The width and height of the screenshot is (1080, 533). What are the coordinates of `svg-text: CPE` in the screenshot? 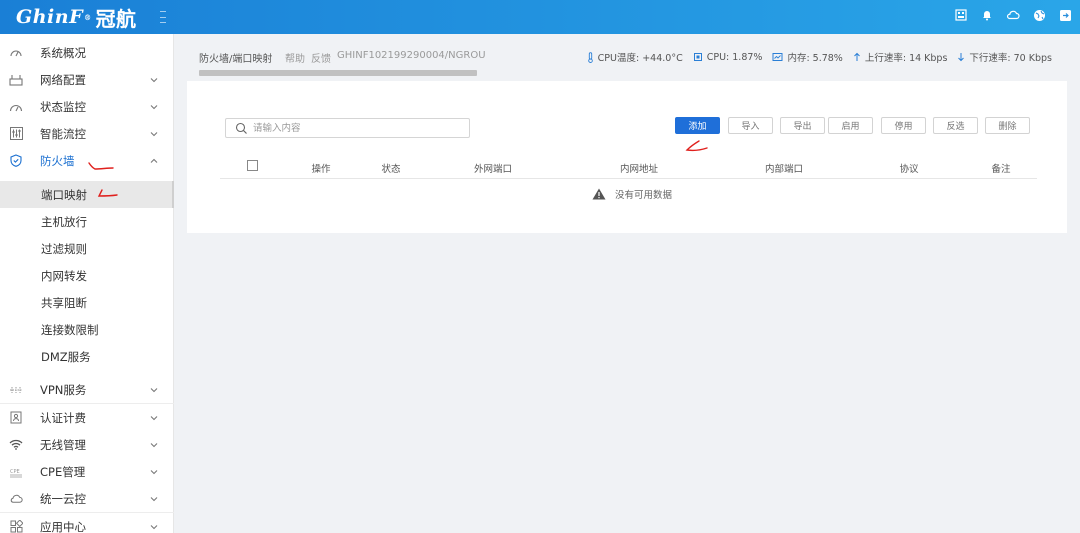 It's located at (15, 472).